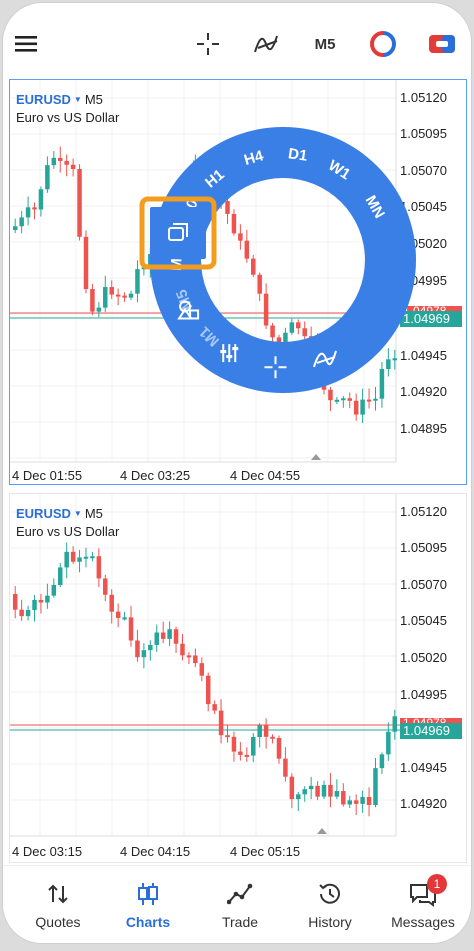 This screenshot has width=474, height=951. I want to click on chart-windows-button-highlight, so click(178, 233).